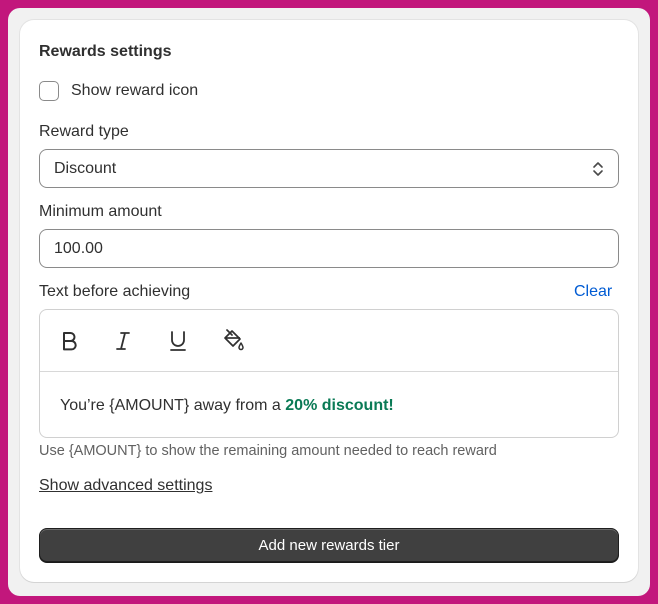 This screenshot has width=658, height=604. Describe the element at coordinates (100, 211) in the screenshot. I see `minimum-amount-label: Minimum amount` at that location.